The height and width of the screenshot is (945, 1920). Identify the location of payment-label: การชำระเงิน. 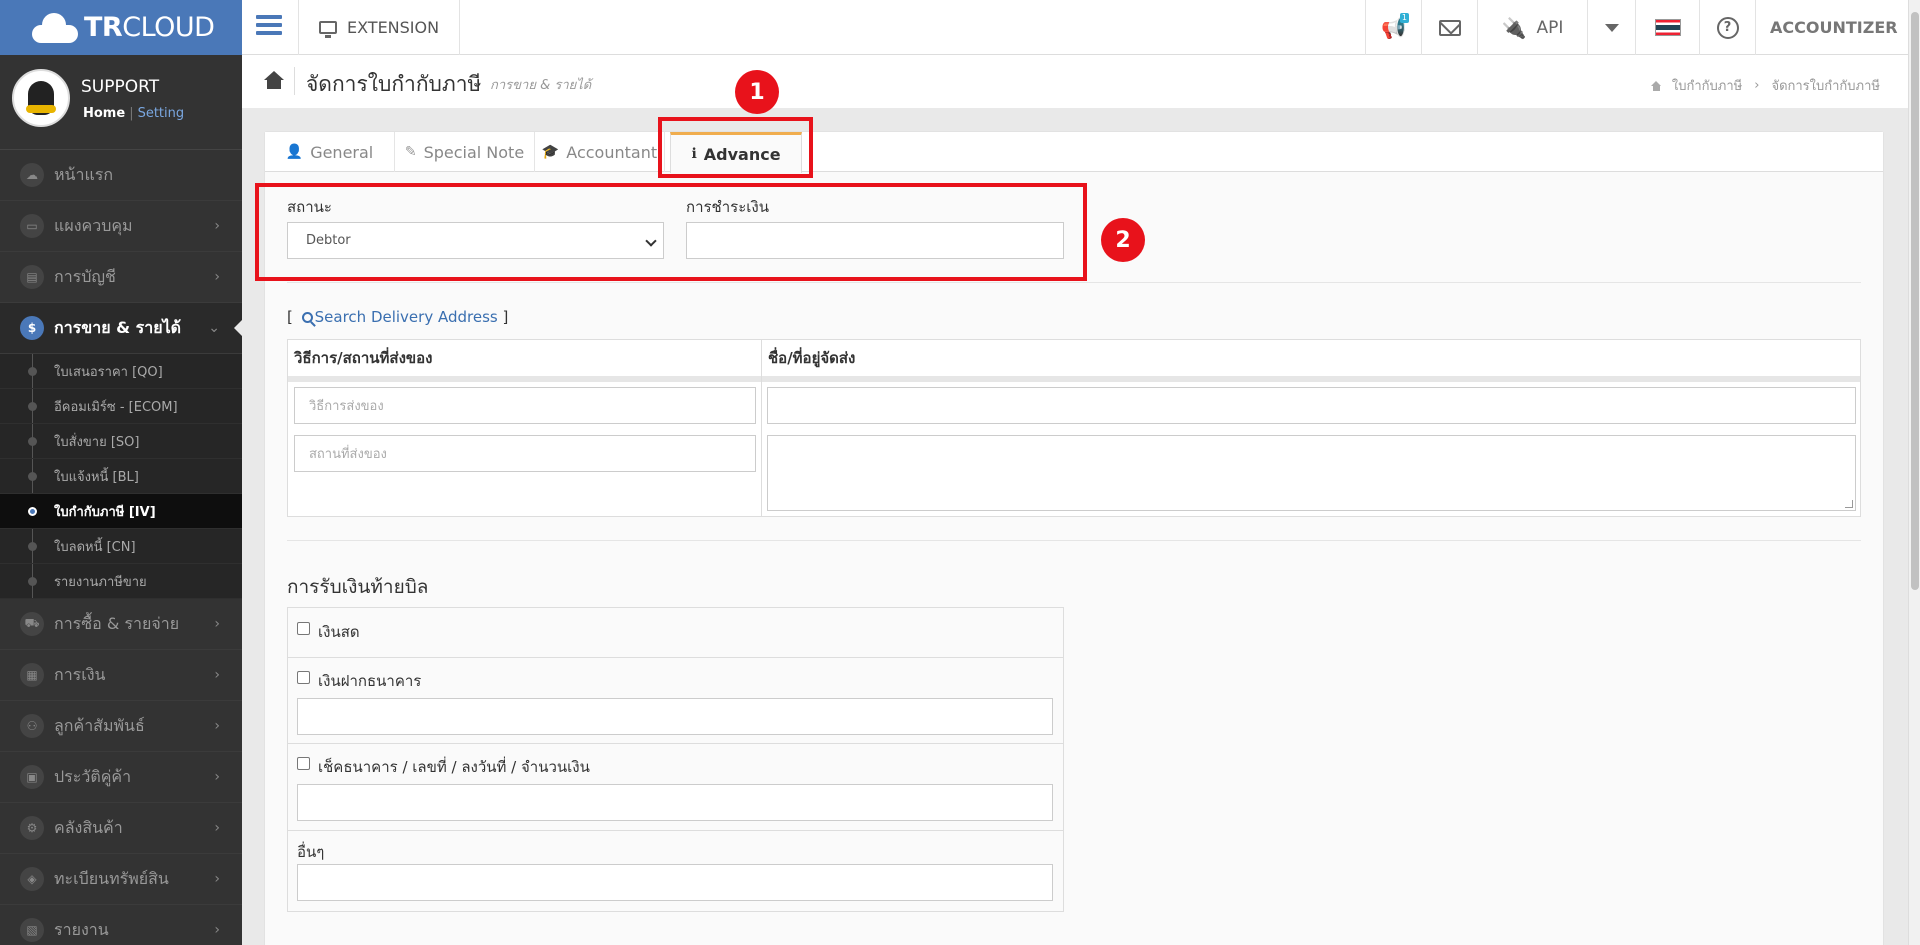
(727, 207).